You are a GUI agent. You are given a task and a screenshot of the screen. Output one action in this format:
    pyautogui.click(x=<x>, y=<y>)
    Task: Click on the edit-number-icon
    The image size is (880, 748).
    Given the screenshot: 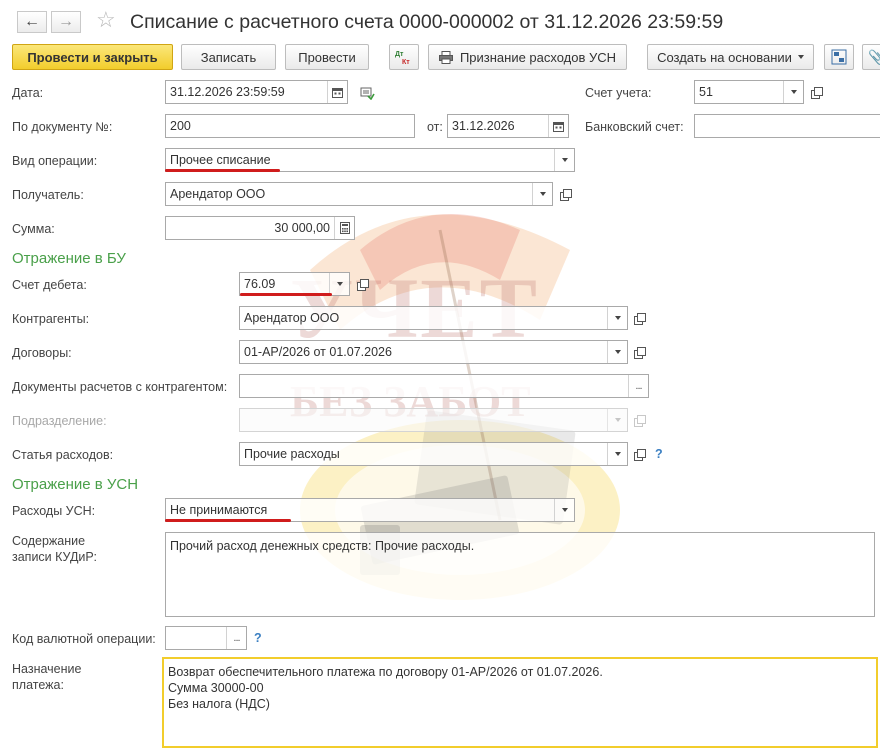 What is the action you would take?
    pyautogui.click(x=367, y=94)
    